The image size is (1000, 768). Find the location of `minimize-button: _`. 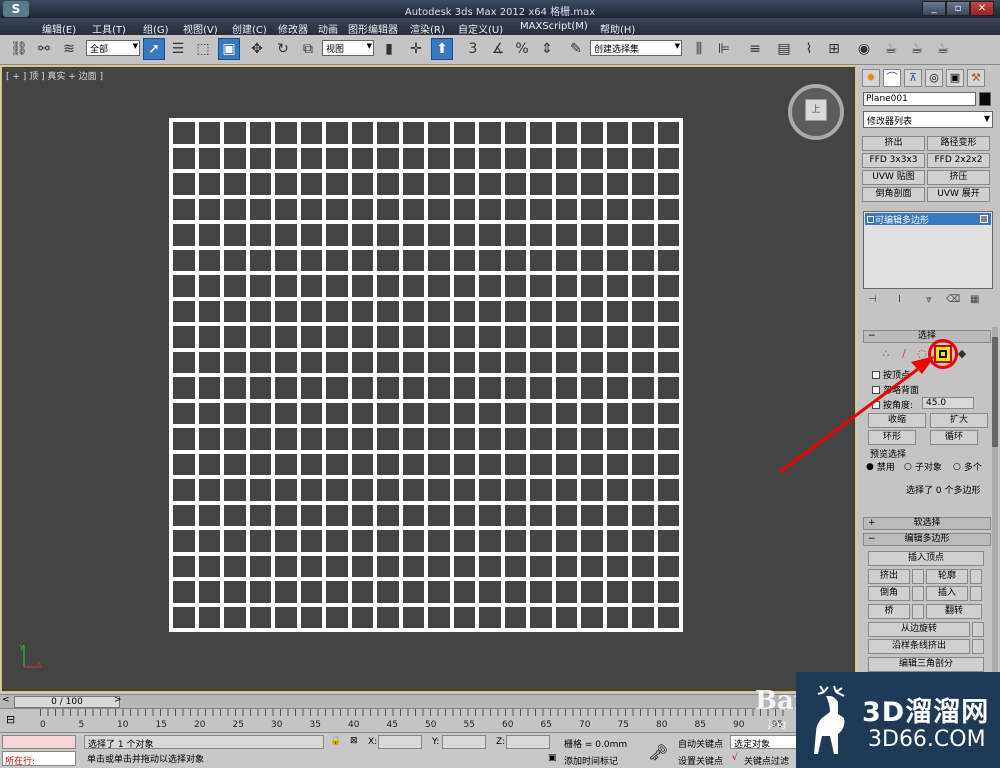

minimize-button: _ is located at coordinates (934, 8).